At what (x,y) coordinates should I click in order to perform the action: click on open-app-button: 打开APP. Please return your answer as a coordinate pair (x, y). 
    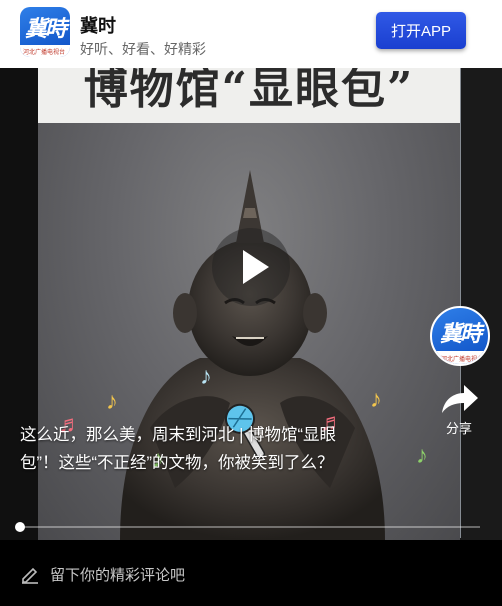
    Looking at the image, I should click on (421, 30).